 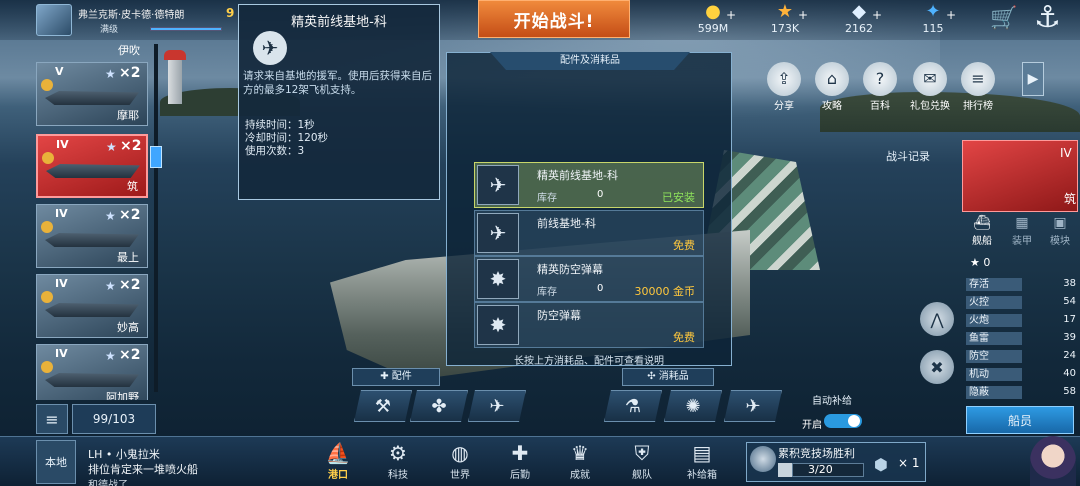 What do you see at coordinates (131, 146) in the screenshot?
I see `ship-count: ×2` at bounding box center [131, 146].